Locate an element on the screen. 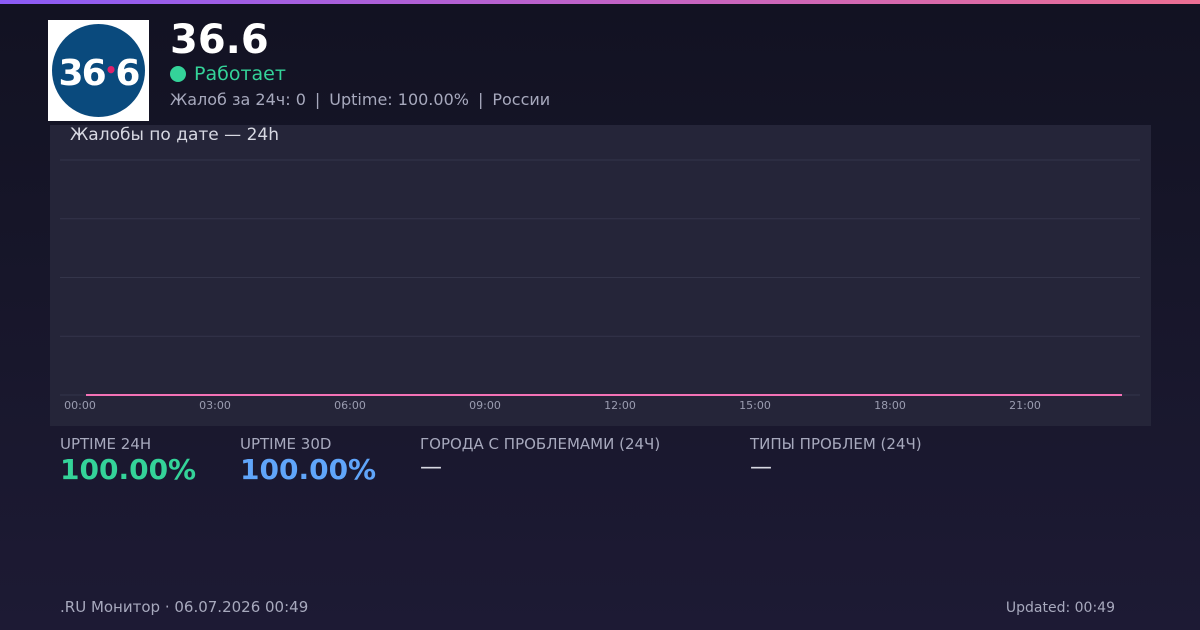 The image size is (1200, 630). stat-uptime-24h: UPTIME 24H 100.00% is located at coordinates (128, 460).